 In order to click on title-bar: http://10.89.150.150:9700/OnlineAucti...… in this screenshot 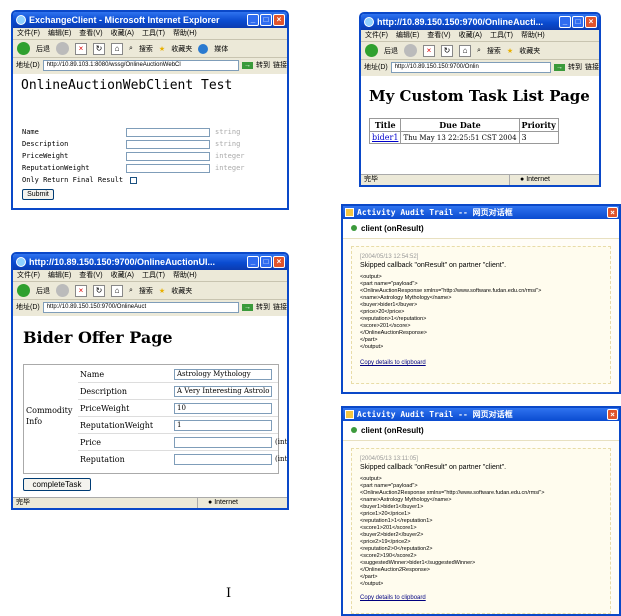, I will do `click(480, 22)`.